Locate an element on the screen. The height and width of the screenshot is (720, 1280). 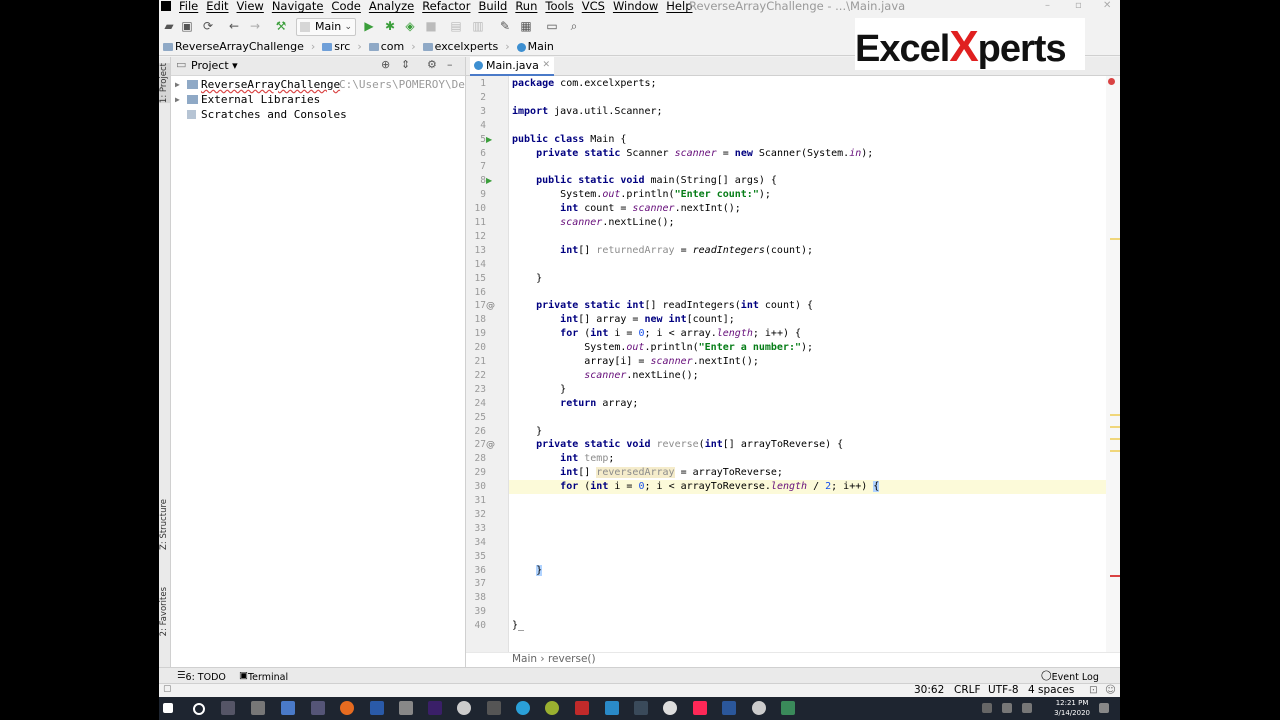
task-view-icon is located at coordinates (228, 708).